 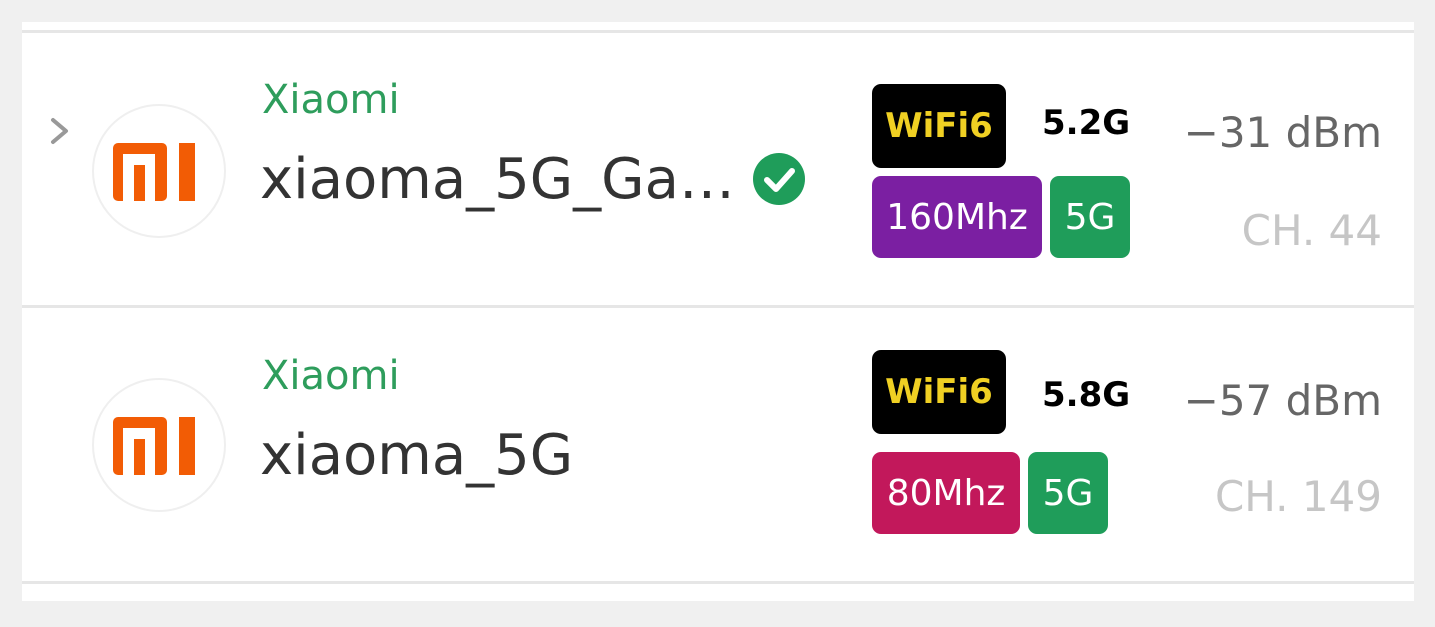 What do you see at coordinates (957, 217) in the screenshot?
I see `bandwidth-badge: 160Mhz` at bounding box center [957, 217].